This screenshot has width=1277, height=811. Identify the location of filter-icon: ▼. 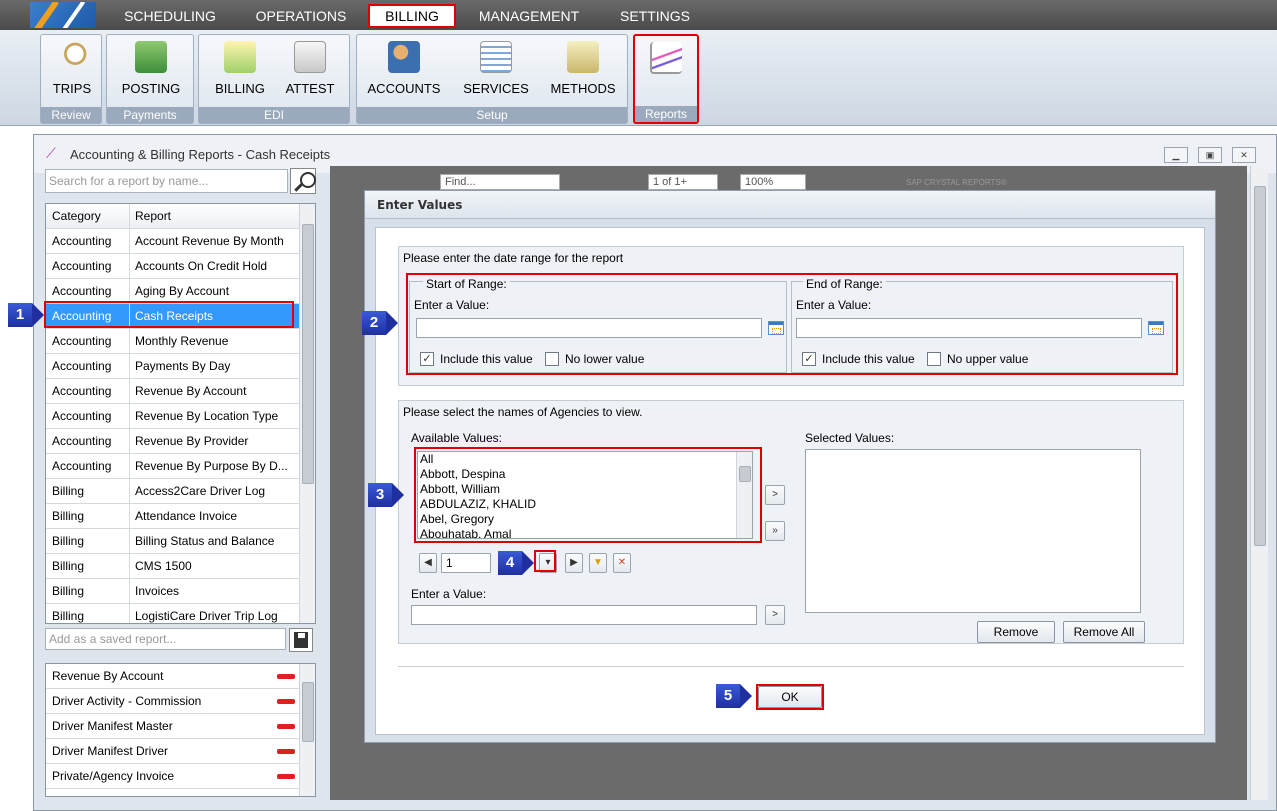
(598, 563).